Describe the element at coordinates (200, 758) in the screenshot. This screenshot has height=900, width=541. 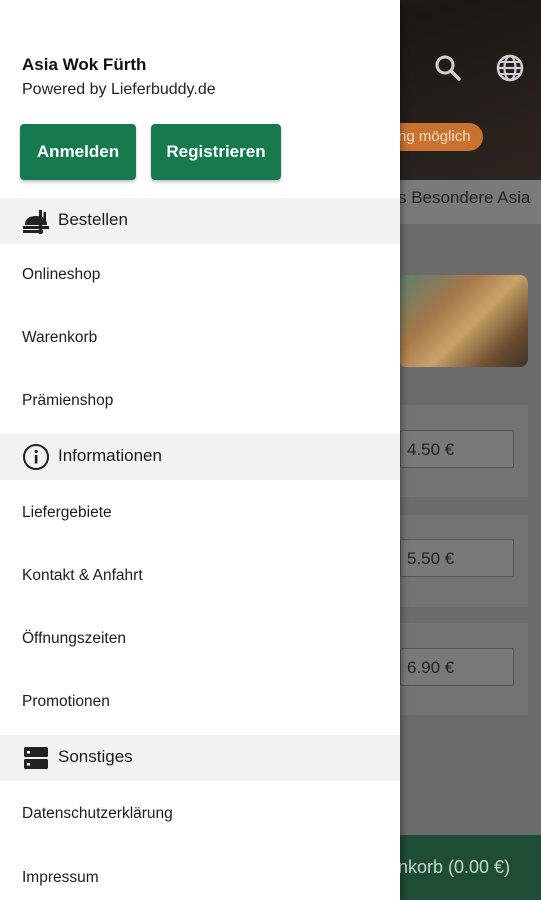
I see `section-header-sonstiges: Sonstiges` at that location.